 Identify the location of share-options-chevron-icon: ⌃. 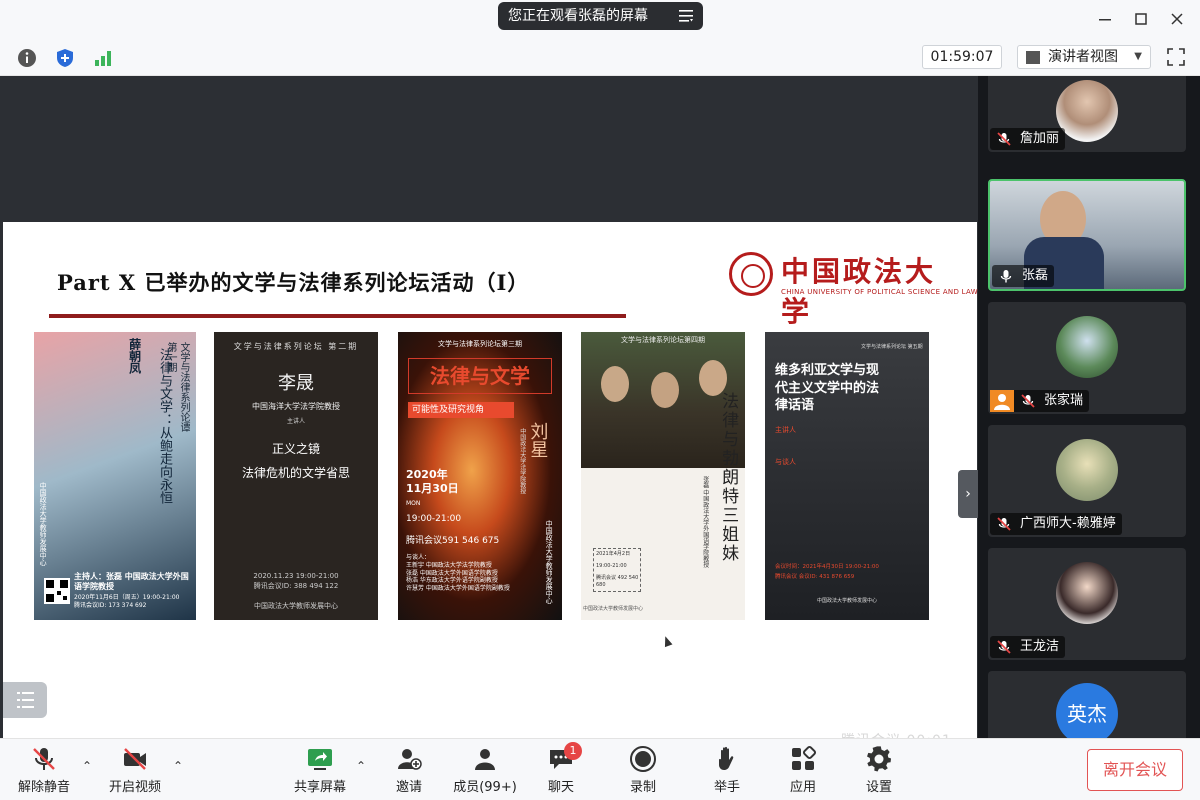
(361, 766).